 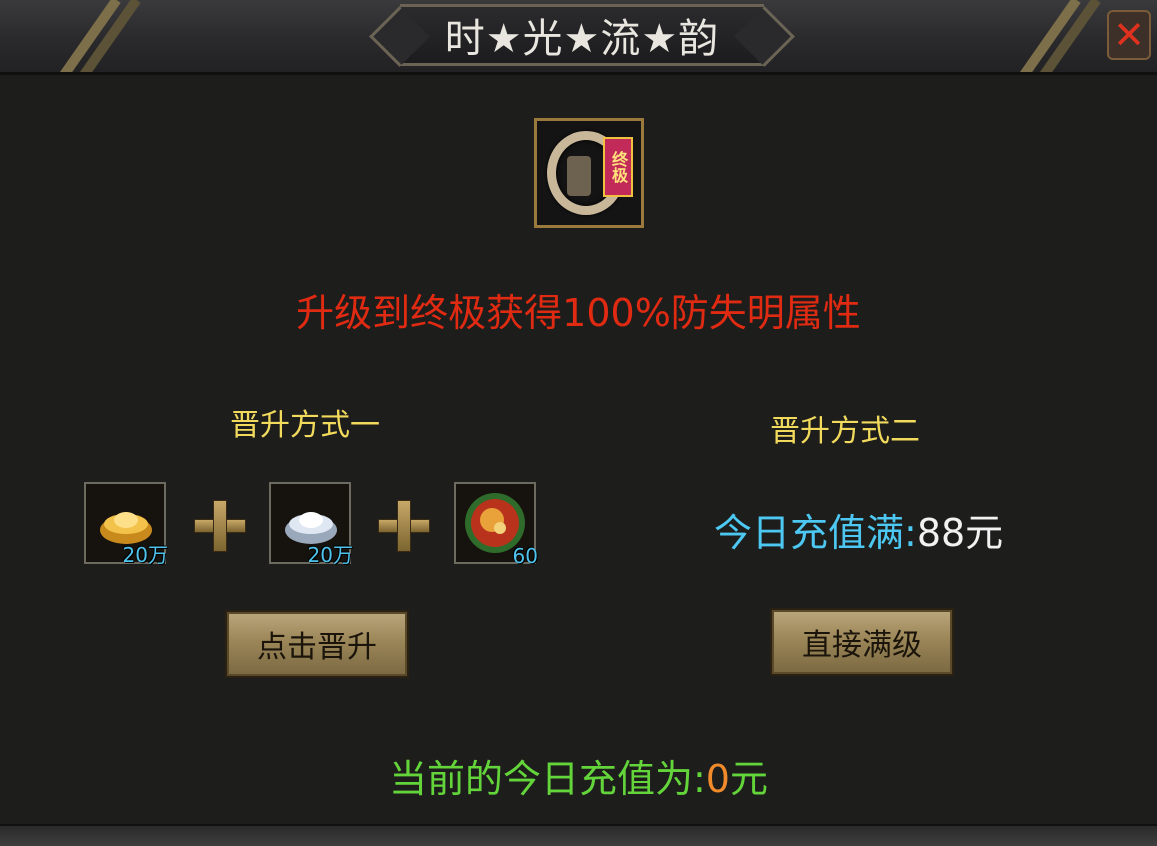 What do you see at coordinates (845, 431) in the screenshot?
I see `method-two-label: 晋升方式二` at bounding box center [845, 431].